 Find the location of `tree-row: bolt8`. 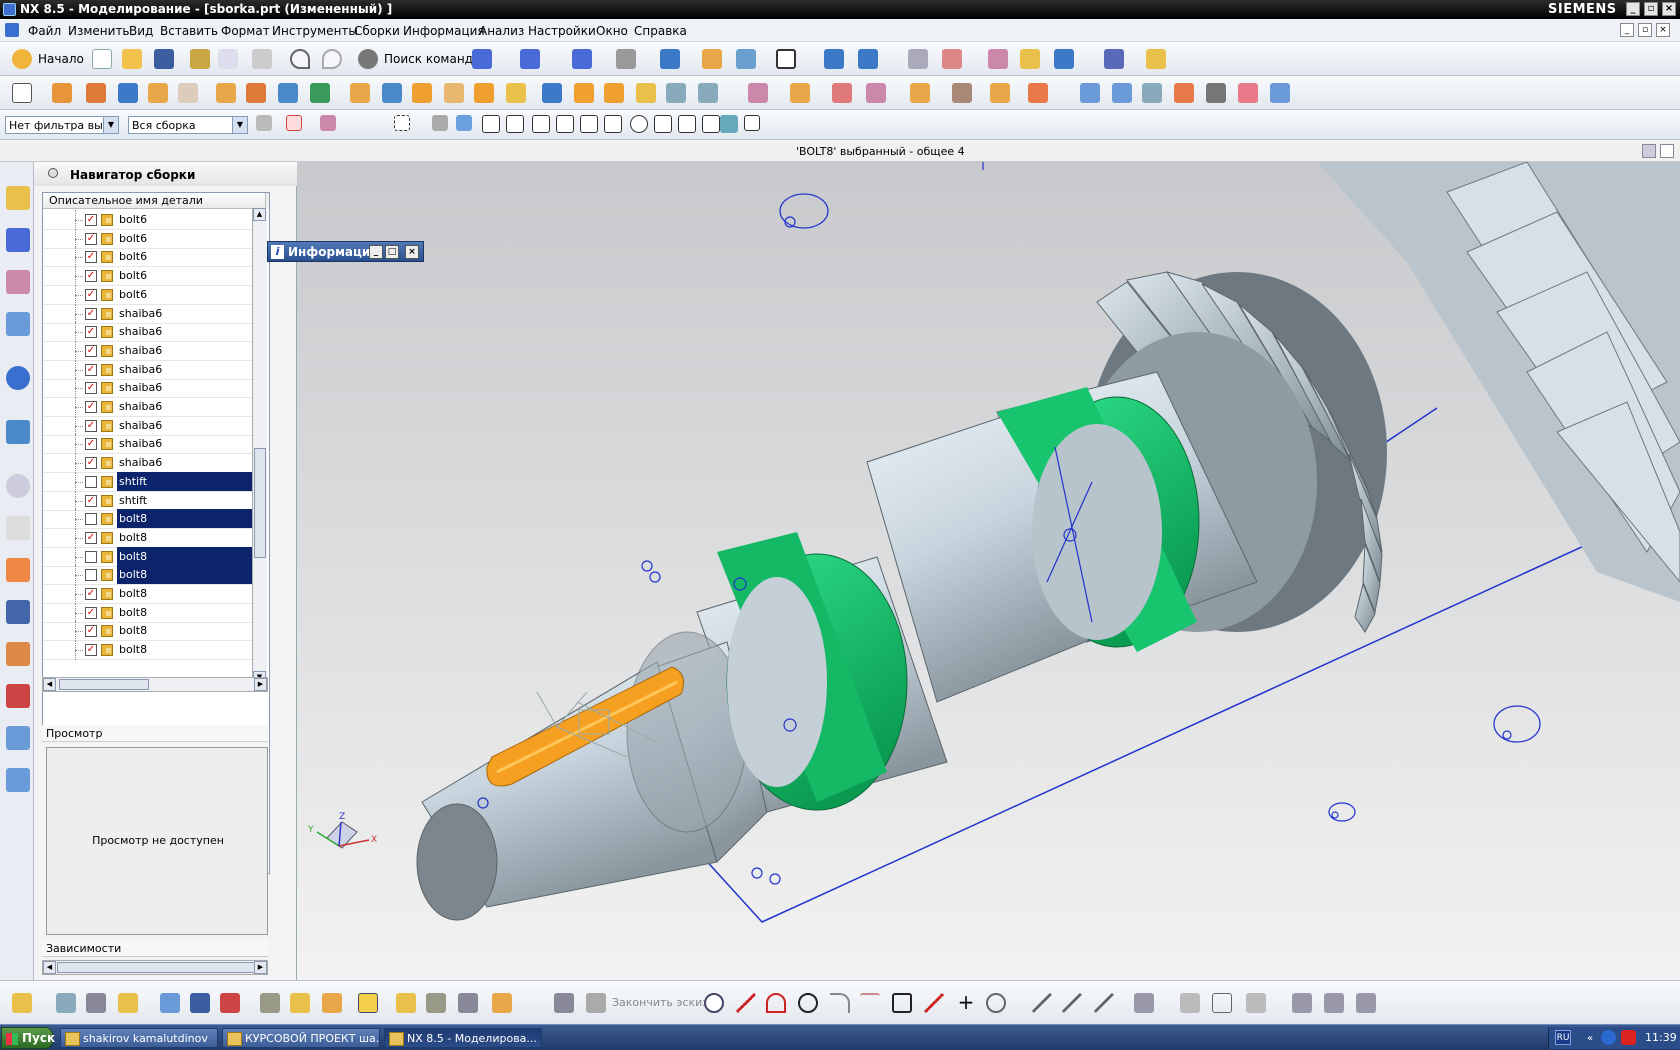

tree-row: bolt8 is located at coordinates (154, 519).